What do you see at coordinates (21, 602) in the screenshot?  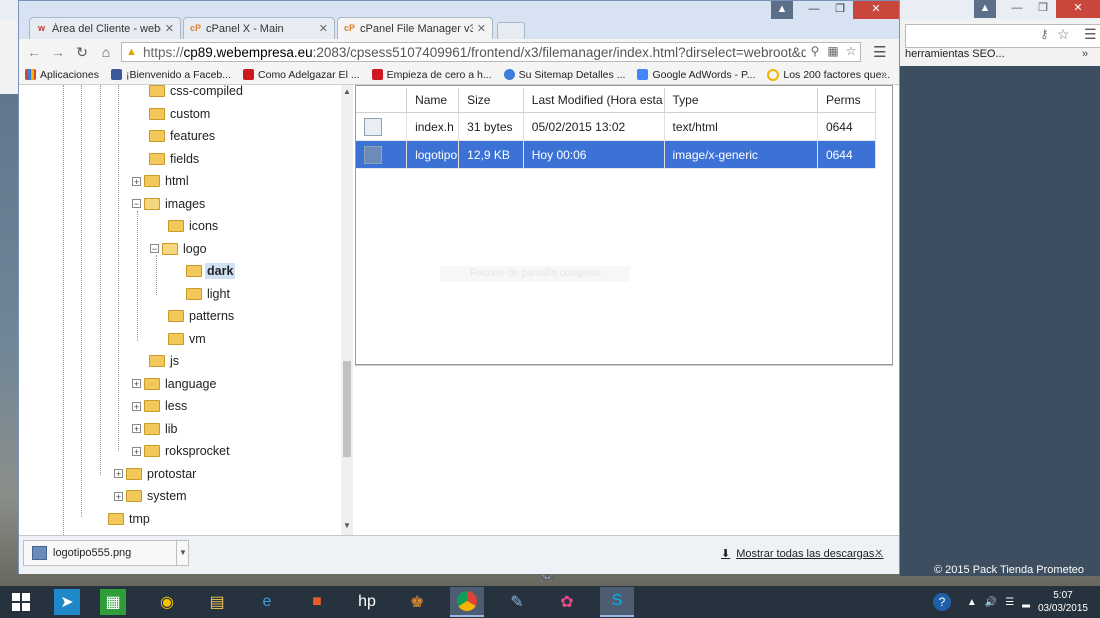 I see `windows-start-icon` at bounding box center [21, 602].